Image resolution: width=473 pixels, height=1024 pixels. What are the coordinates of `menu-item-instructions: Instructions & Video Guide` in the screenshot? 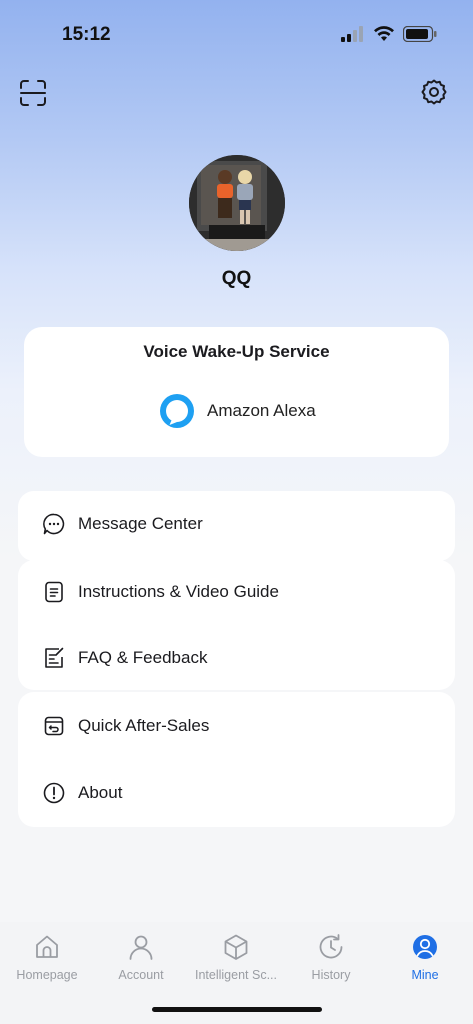 It's located at (236, 592).